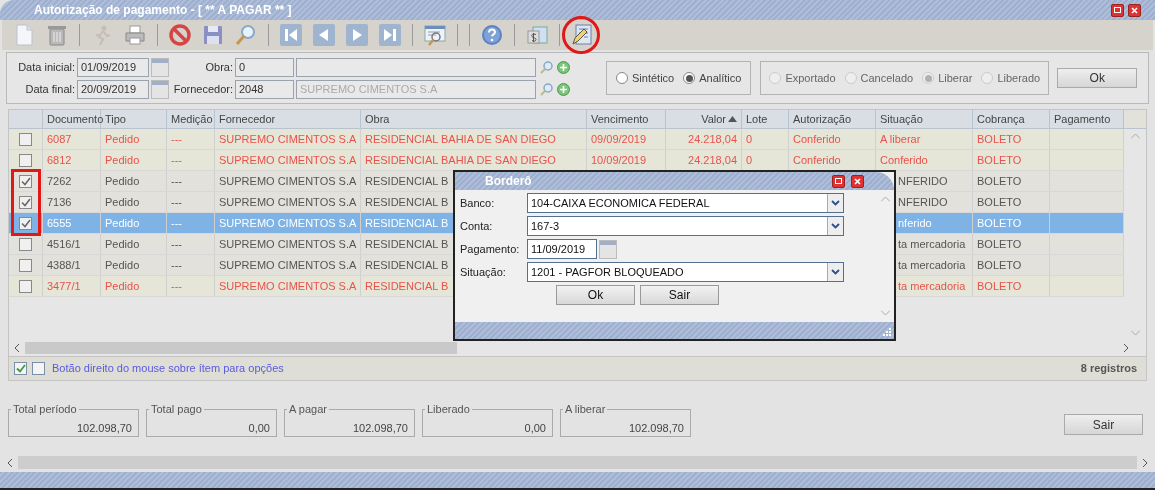  What do you see at coordinates (478, 203) in the screenshot?
I see `field-label: Banco:` at bounding box center [478, 203].